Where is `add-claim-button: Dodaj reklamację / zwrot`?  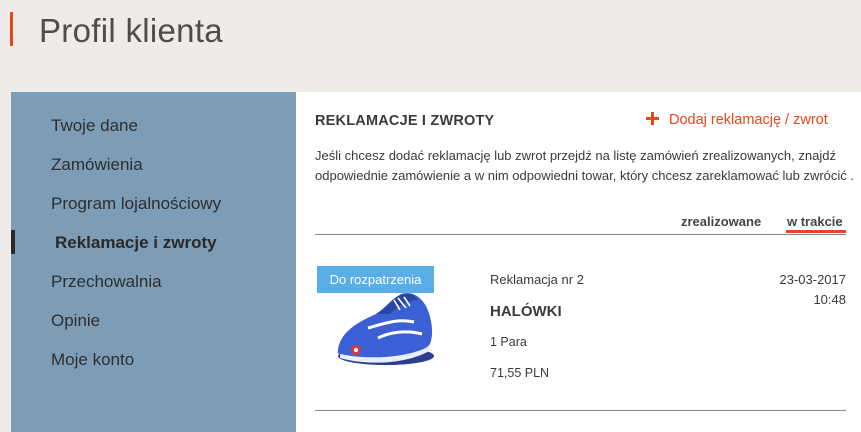
add-claim-button: Dodaj reklamację / zwrot is located at coordinates (737, 120).